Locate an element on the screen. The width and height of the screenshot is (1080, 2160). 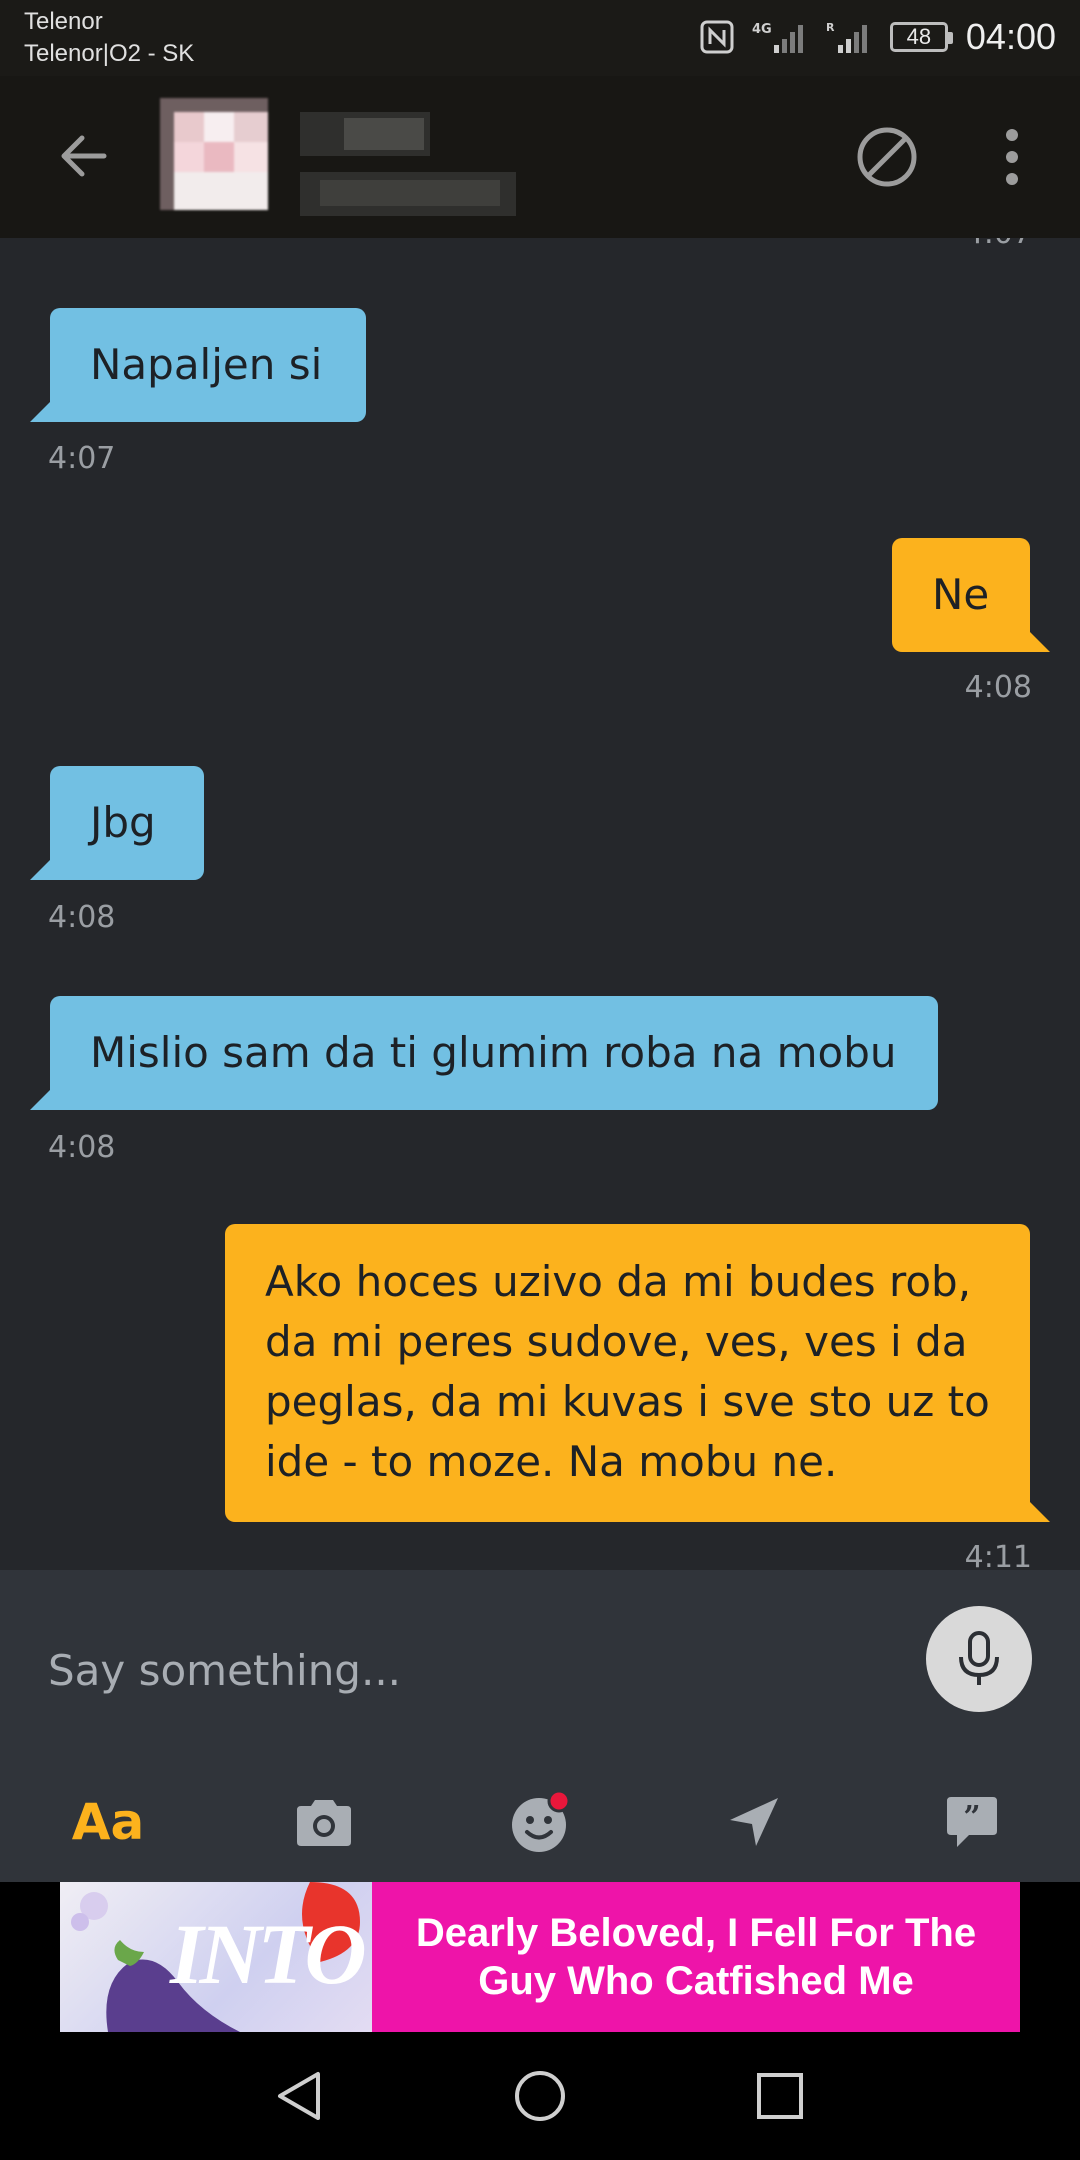
message-incoming: Mislio sam da ti glumim roba na mobu is located at coordinates (484, 1053).